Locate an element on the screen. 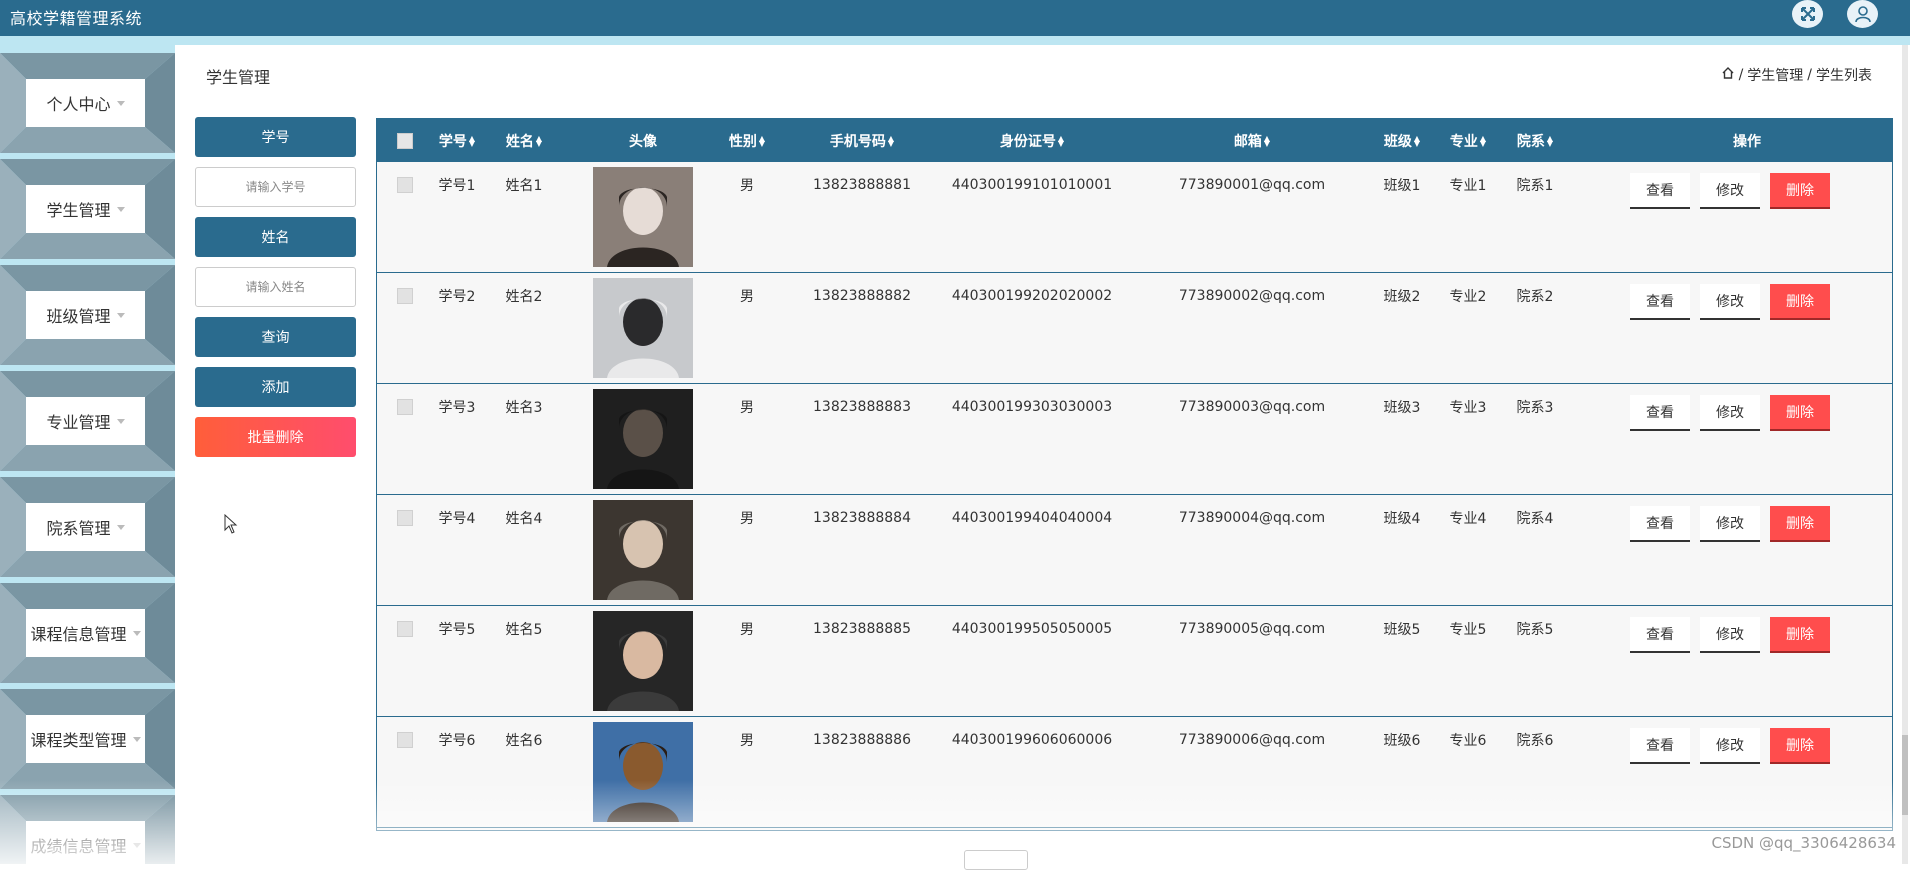 Image resolution: width=1910 pixels, height=870 pixels. sidebar-item: 课程类型管理 is located at coordinates (87, 739).